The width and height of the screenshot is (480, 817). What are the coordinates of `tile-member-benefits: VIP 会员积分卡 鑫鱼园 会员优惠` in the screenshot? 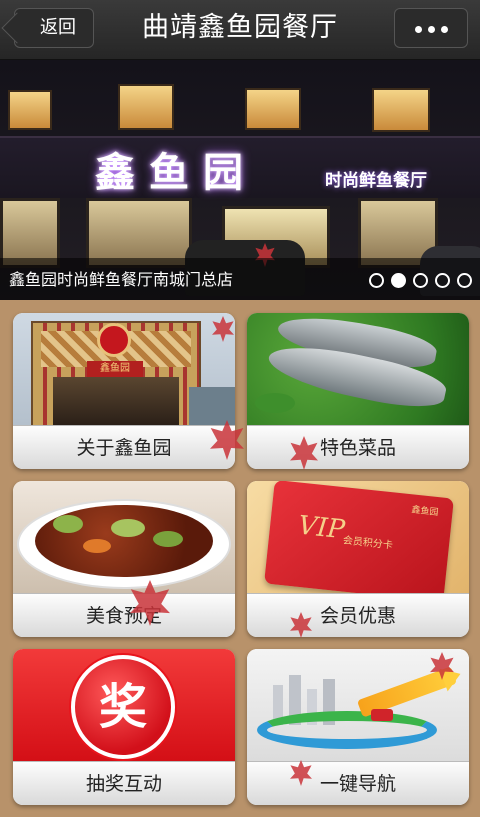 It's located at (358, 559).